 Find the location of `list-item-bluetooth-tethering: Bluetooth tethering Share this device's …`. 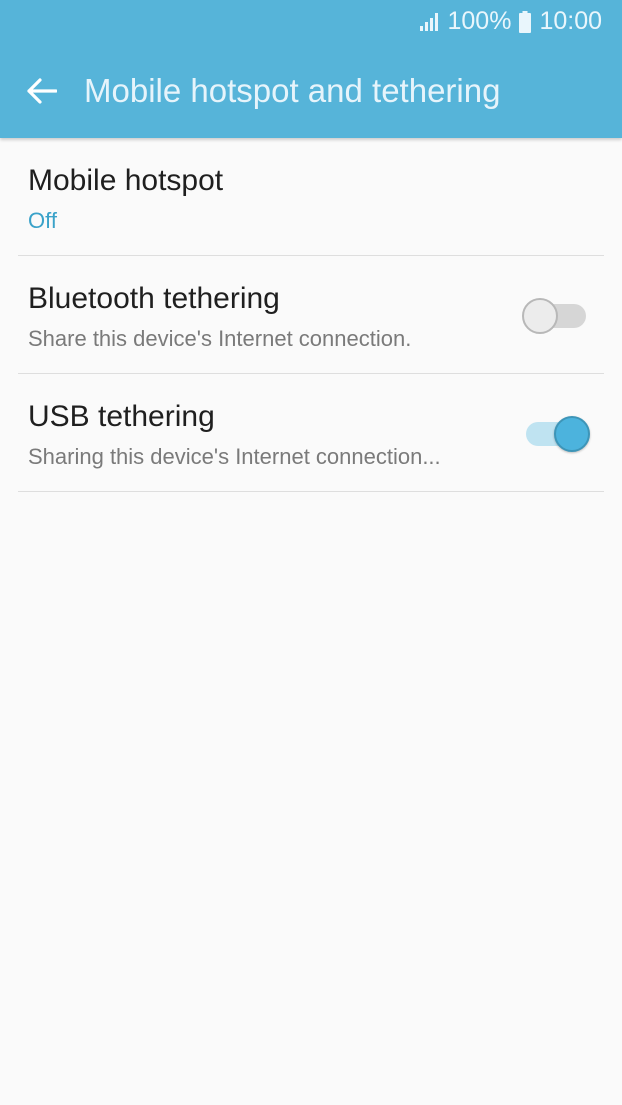

list-item-bluetooth-tethering: Bluetooth tethering Share this device's … is located at coordinates (311, 315).